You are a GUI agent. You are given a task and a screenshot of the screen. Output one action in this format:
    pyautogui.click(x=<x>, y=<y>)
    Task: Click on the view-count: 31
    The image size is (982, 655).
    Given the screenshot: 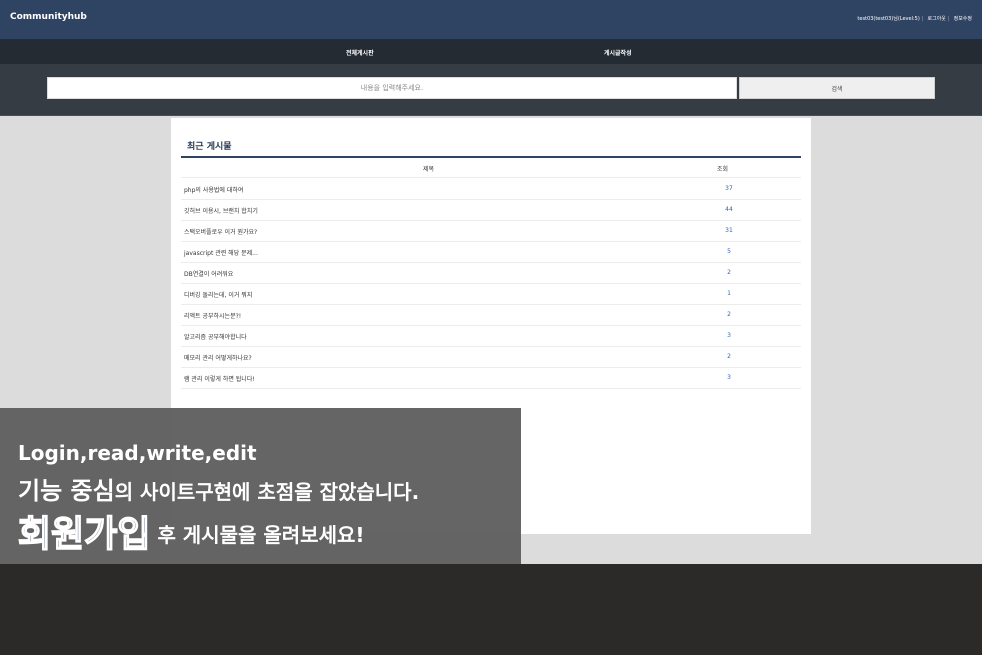 What is the action you would take?
    pyautogui.click(x=729, y=230)
    